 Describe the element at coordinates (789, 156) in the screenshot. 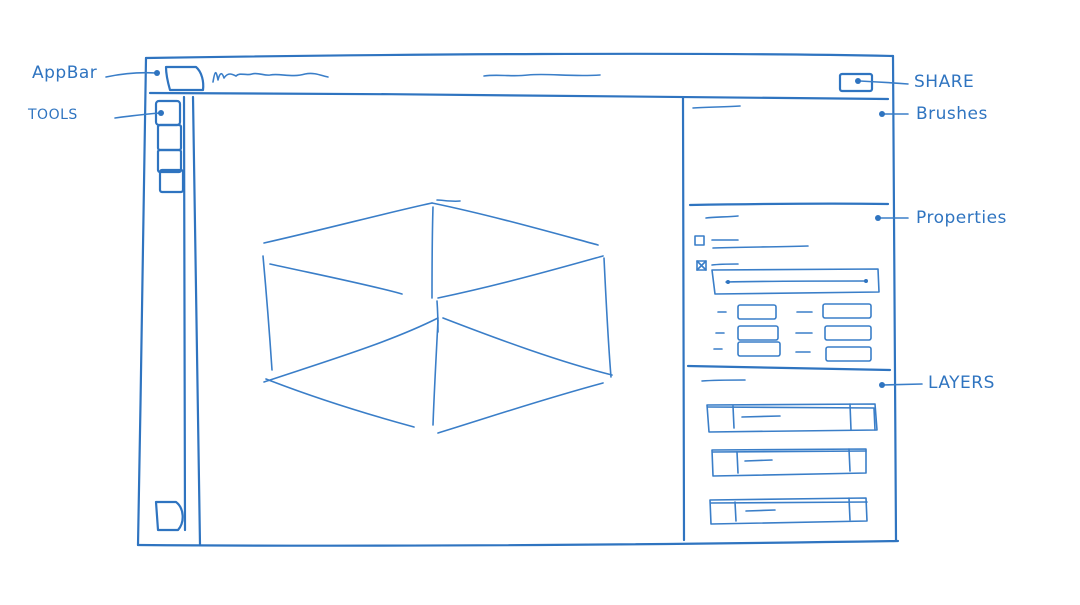

I see `brushes-panel` at that location.